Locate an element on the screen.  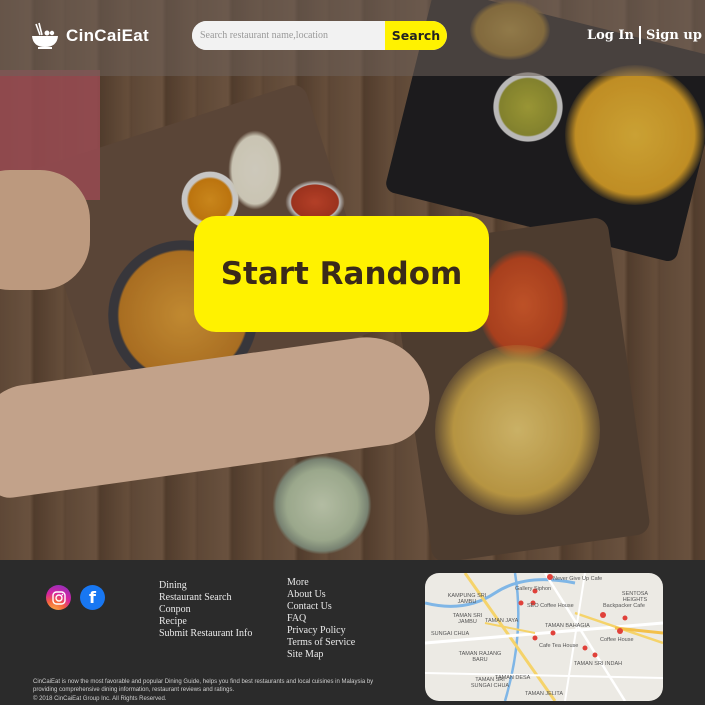
map-area-label: SUNGAI CHUA is located at coordinates (450, 634).